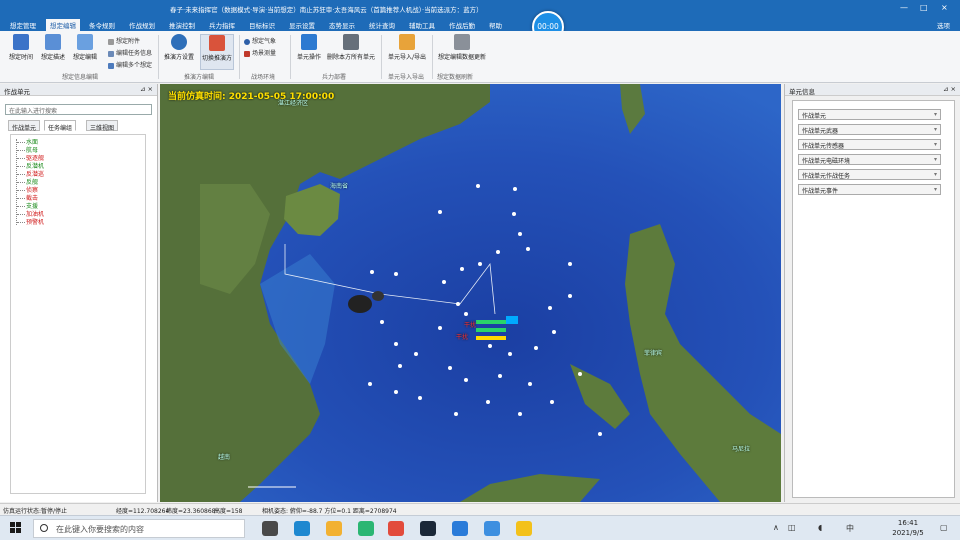 The height and width of the screenshot is (540, 960). What do you see at coordinates (869, 144) in the screenshot?
I see `prop-sensors: 作战单元传感器 ▾` at bounding box center [869, 144].